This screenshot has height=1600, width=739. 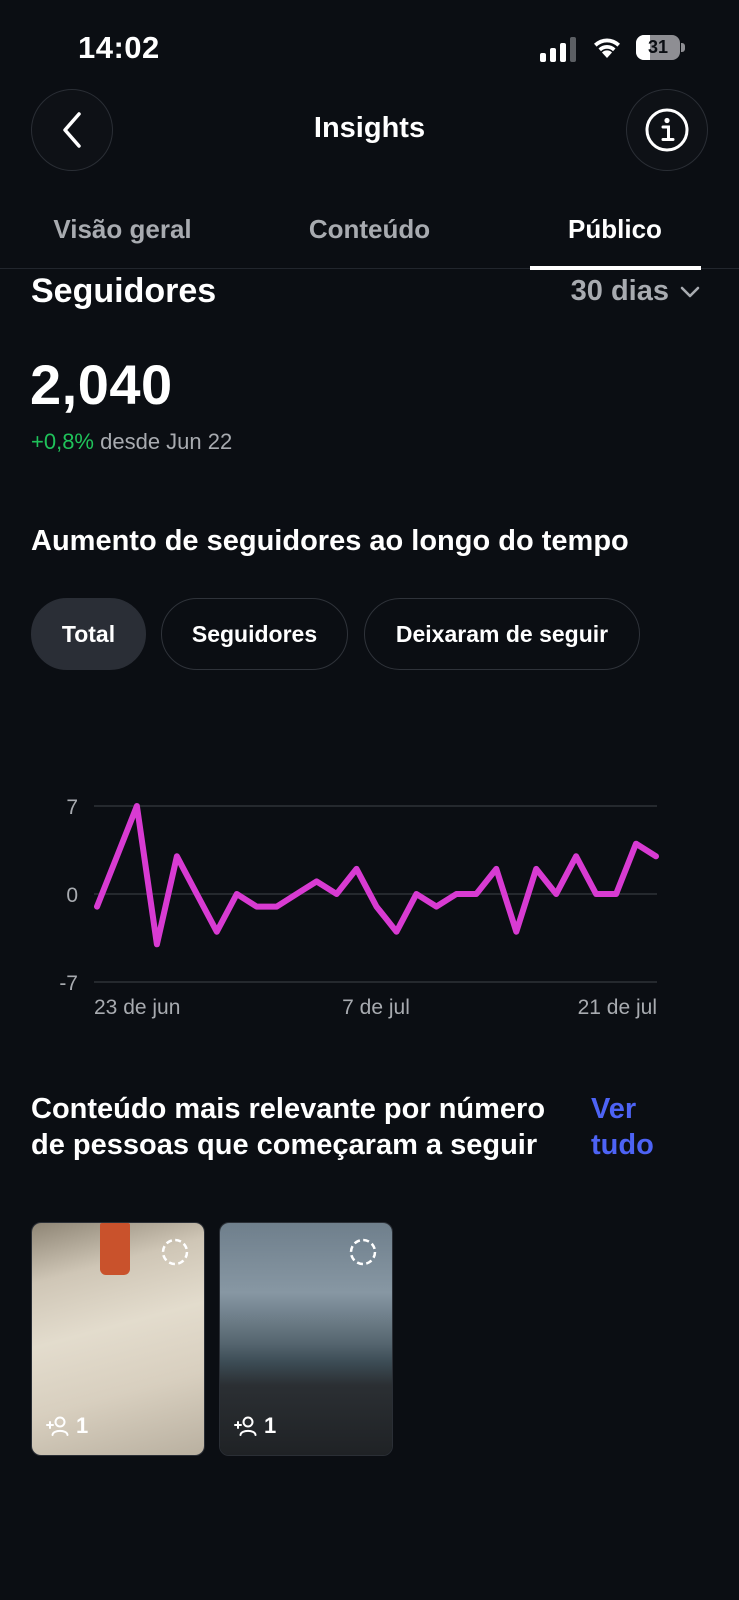 What do you see at coordinates (115, 1249) in the screenshot?
I see `trash-bin-image` at bounding box center [115, 1249].